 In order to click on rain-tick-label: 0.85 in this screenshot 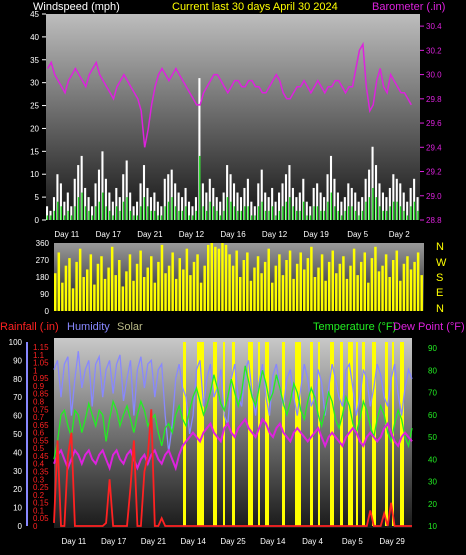, I will do `click(41, 394)`.